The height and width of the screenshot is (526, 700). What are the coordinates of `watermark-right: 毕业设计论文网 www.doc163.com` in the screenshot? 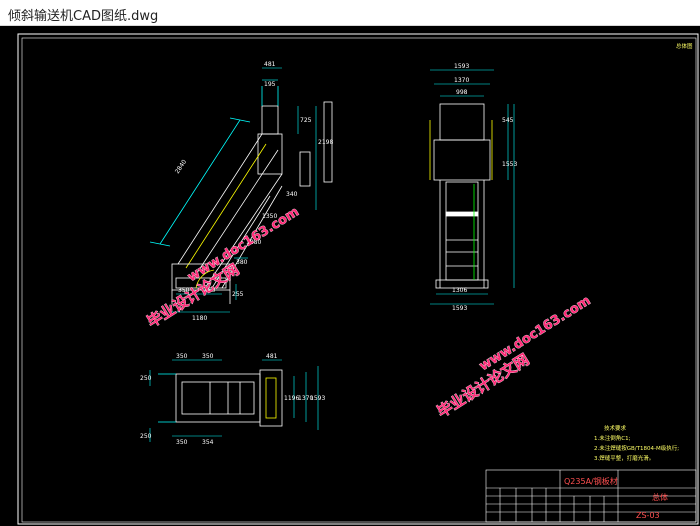 It's located at (514, 357).